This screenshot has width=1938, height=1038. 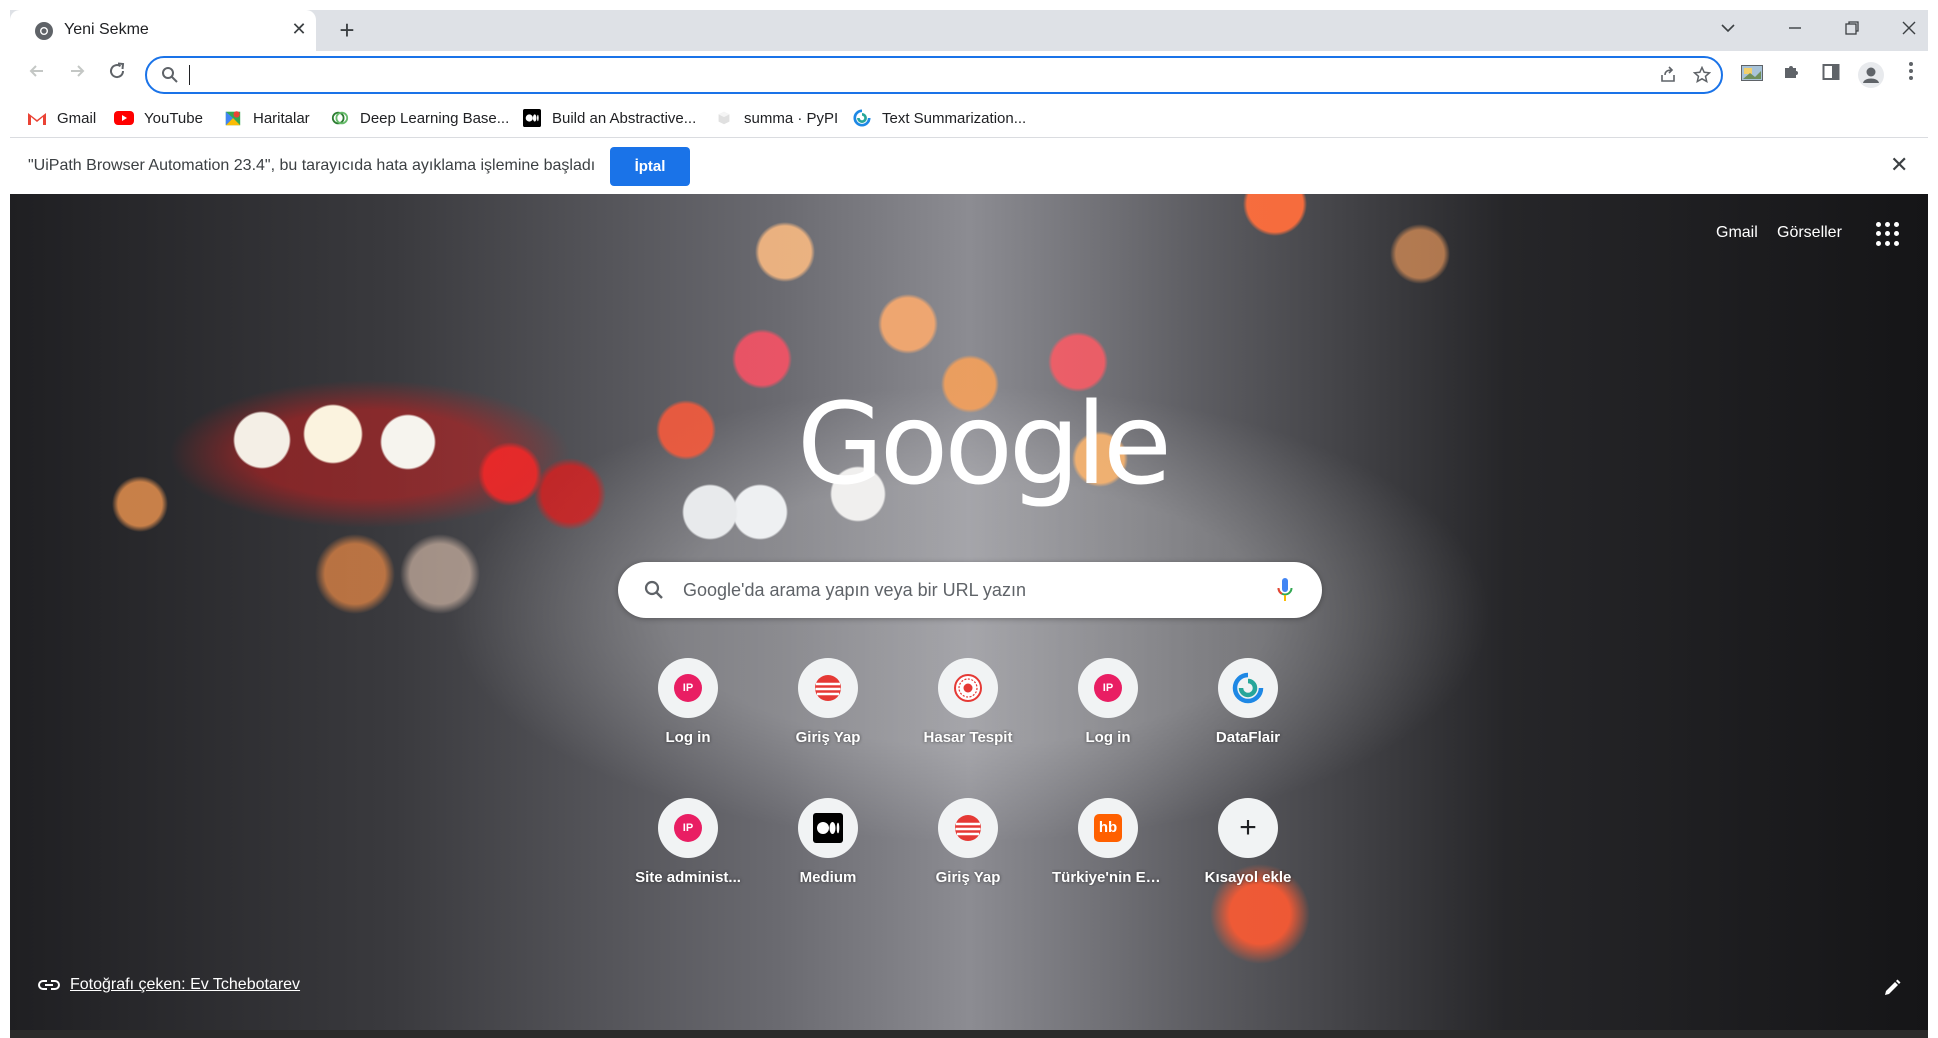 What do you see at coordinates (1285, 590) in the screenshot?
I see `microphone-icon` at bounding box center [1285, 590].